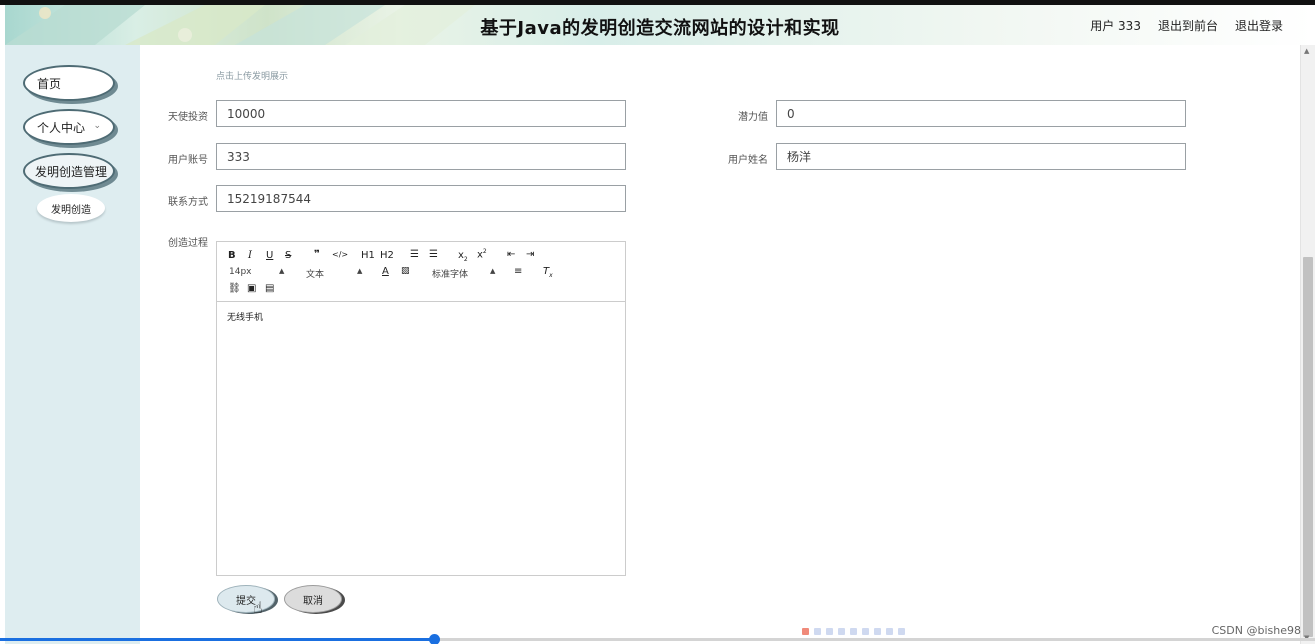 This screenshot has height=644, width=1315. I want to click on underline-icon: U, so click(269, 255).